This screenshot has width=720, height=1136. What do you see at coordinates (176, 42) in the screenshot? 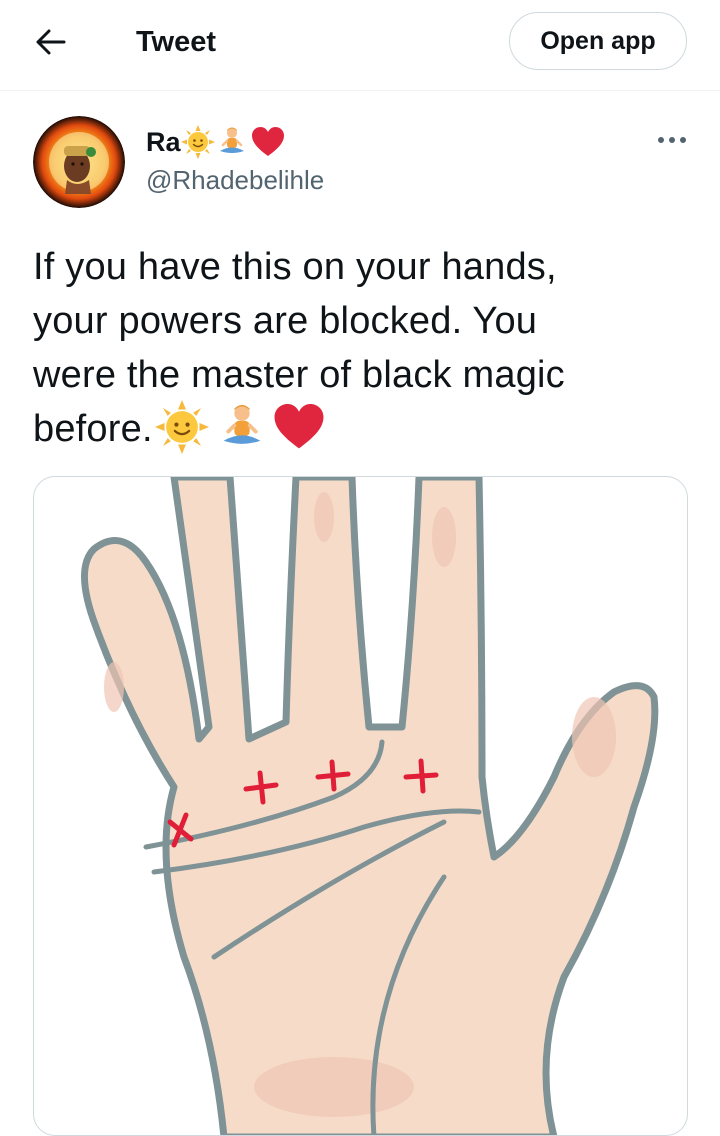
I see `page-title: Tweet` at bounding box center [176, 42].